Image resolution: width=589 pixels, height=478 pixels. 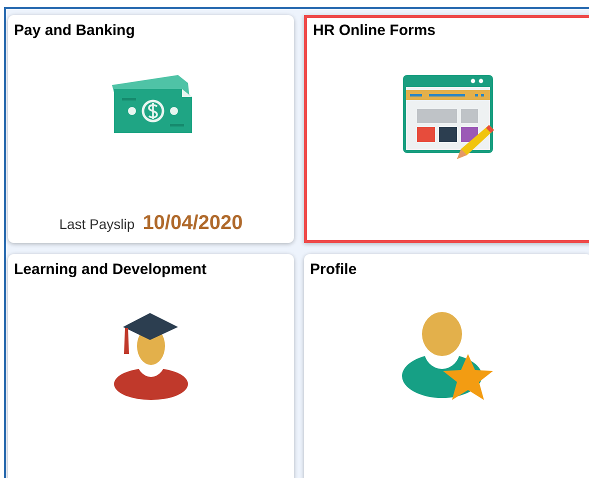 What do you see at coordinates (151, 356) in the screenshot?
I see `graduate-icon` at bounding box center [151, 356].